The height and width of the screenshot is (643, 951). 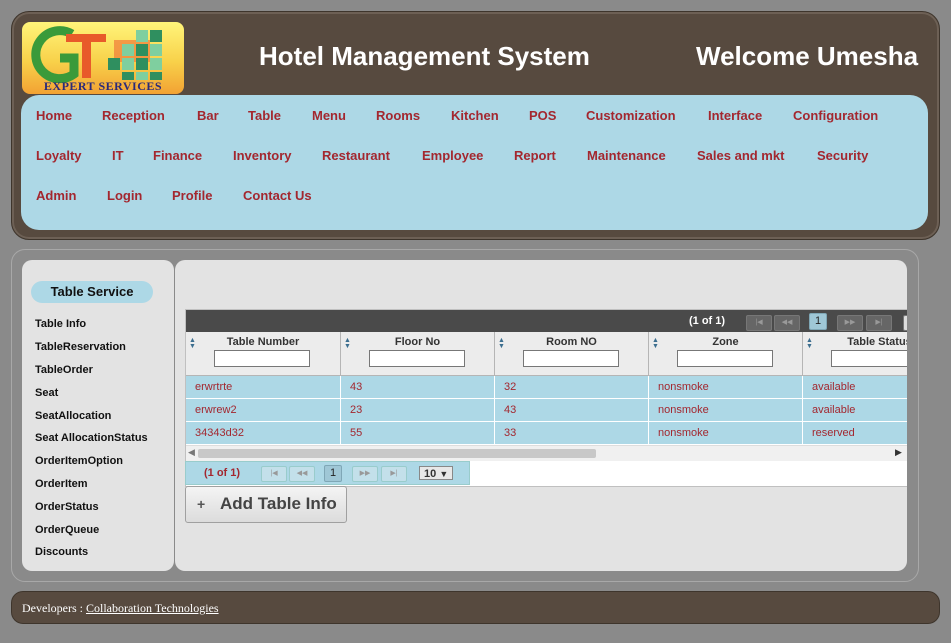 What do you see at coordinates (475, 115) in the screenshot?
I see `nav-kitchen: Kitchen` at bounding box center [475, 115].